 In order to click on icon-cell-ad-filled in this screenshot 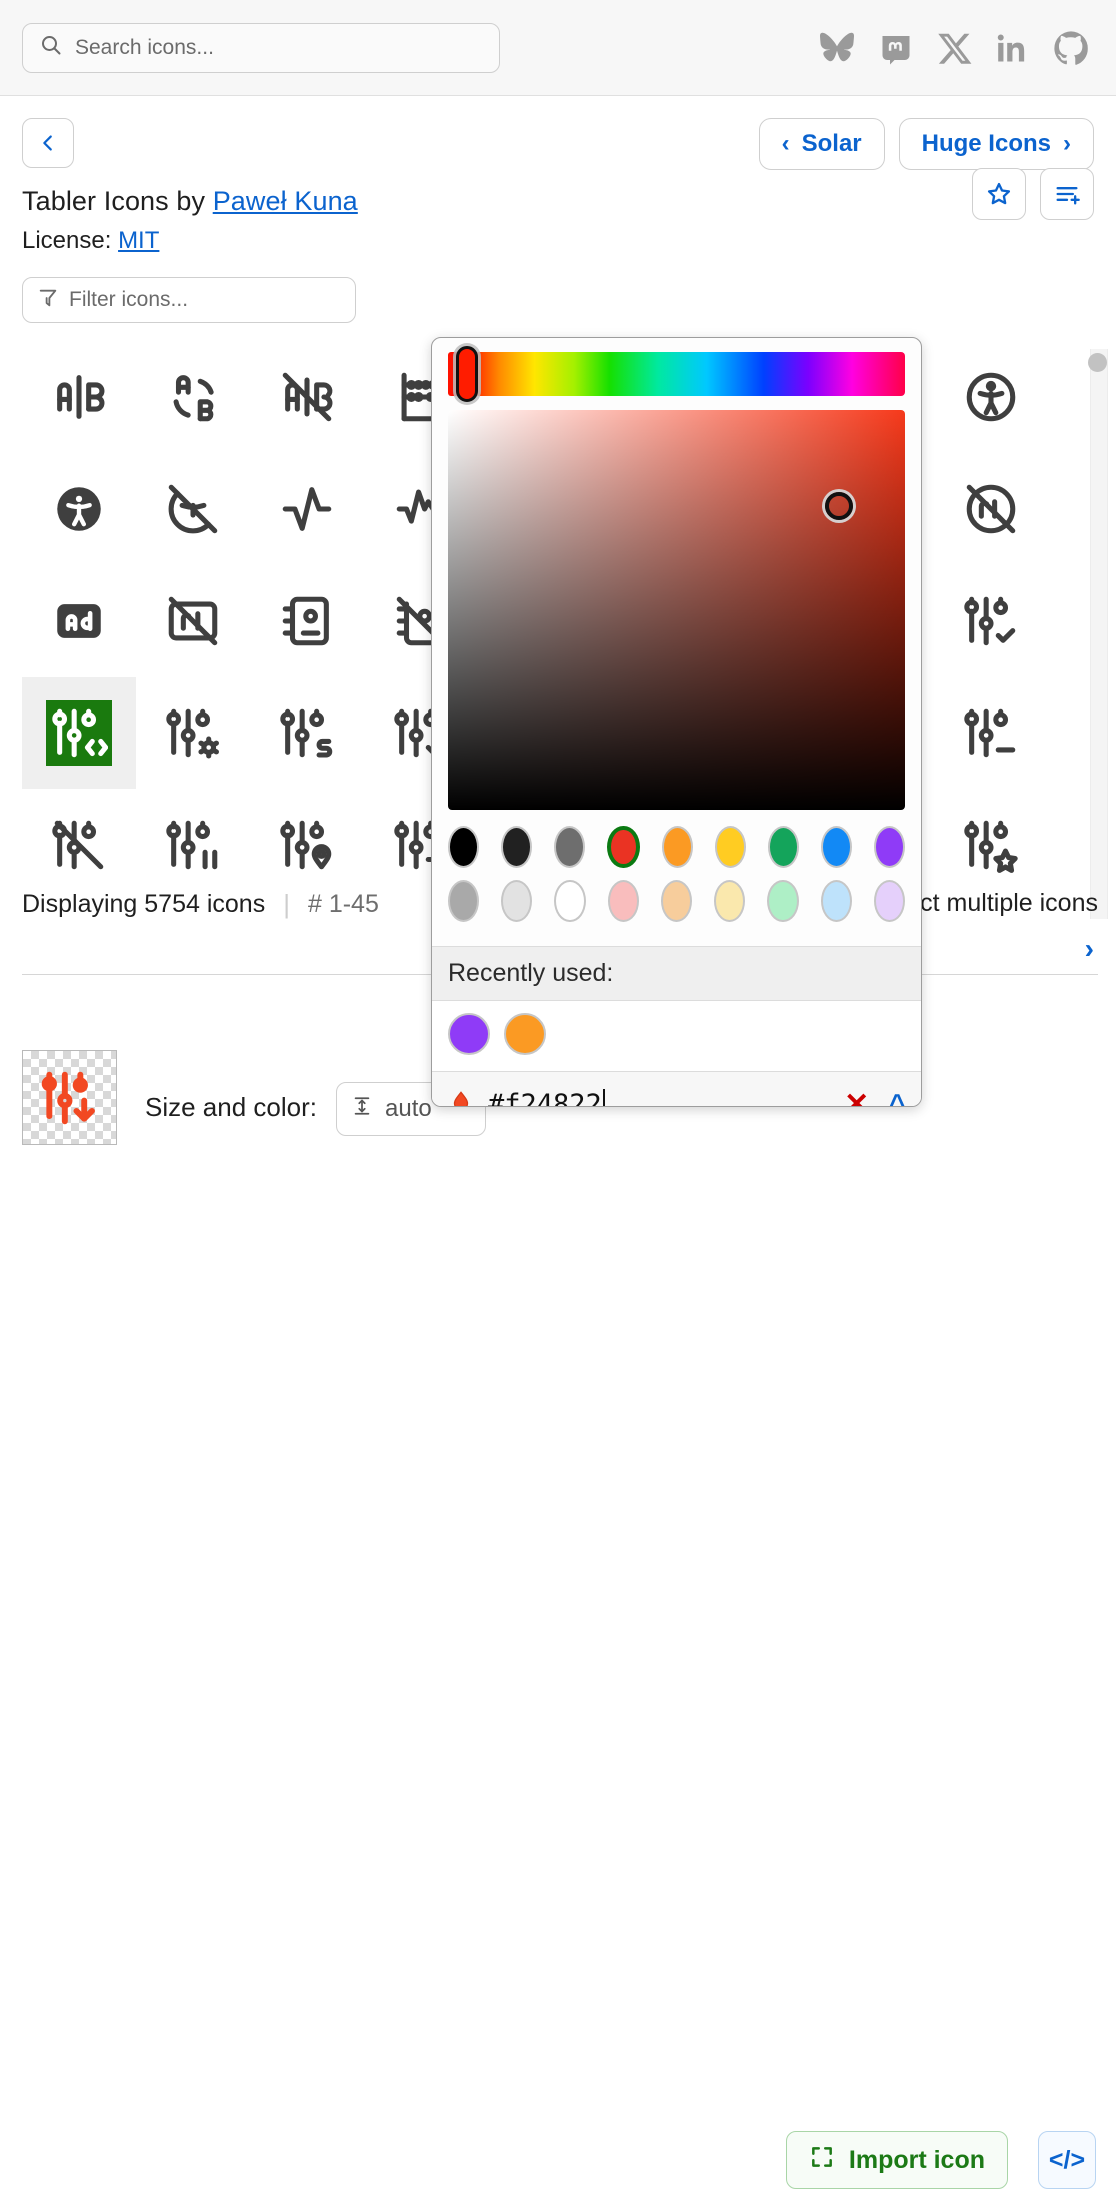, I will do `click(79, 621)`.